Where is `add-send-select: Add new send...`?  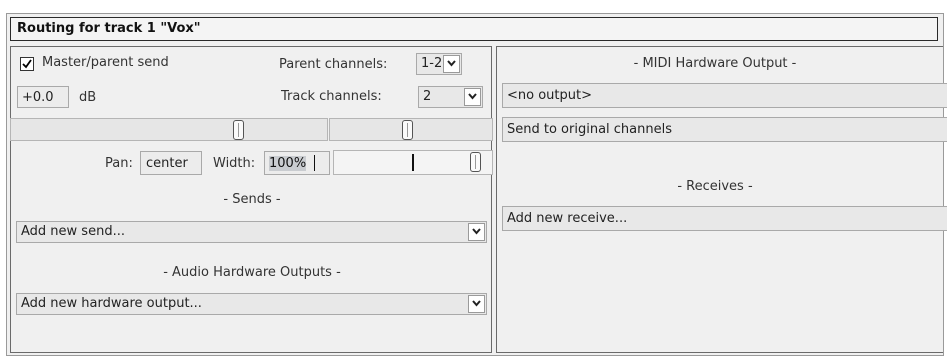
add-send-select: Add new send... is located at coordinates (251, 232).